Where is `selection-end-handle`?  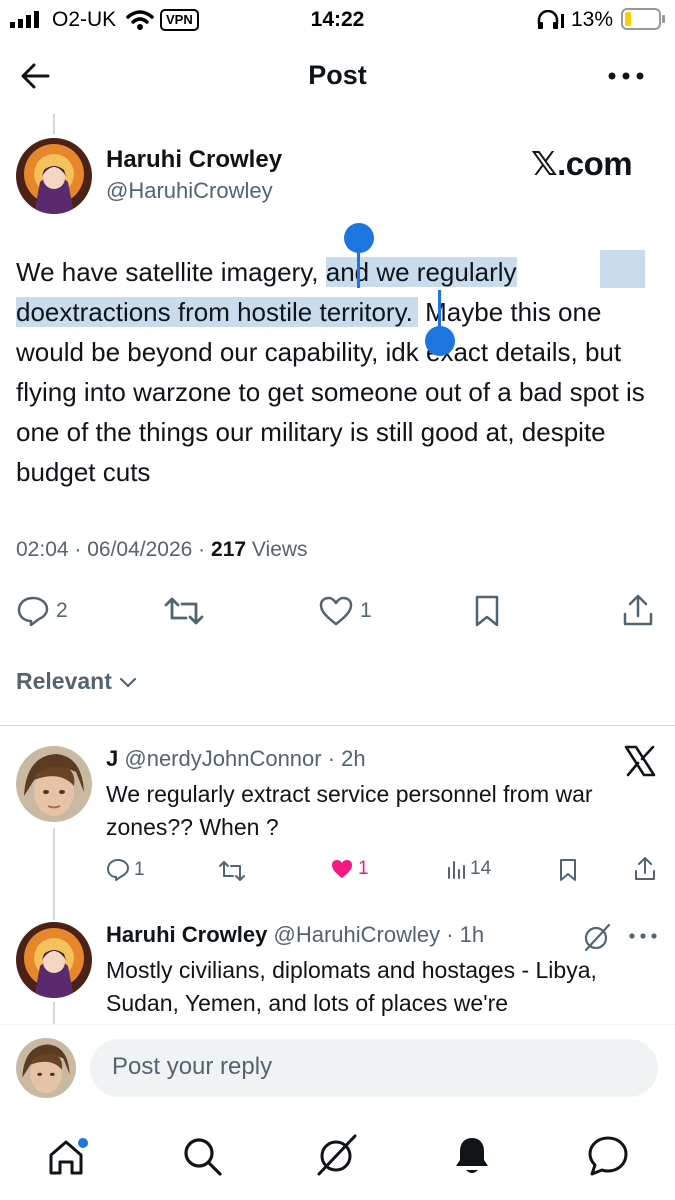
selection-end-handle is located at coordinates (440, 341).